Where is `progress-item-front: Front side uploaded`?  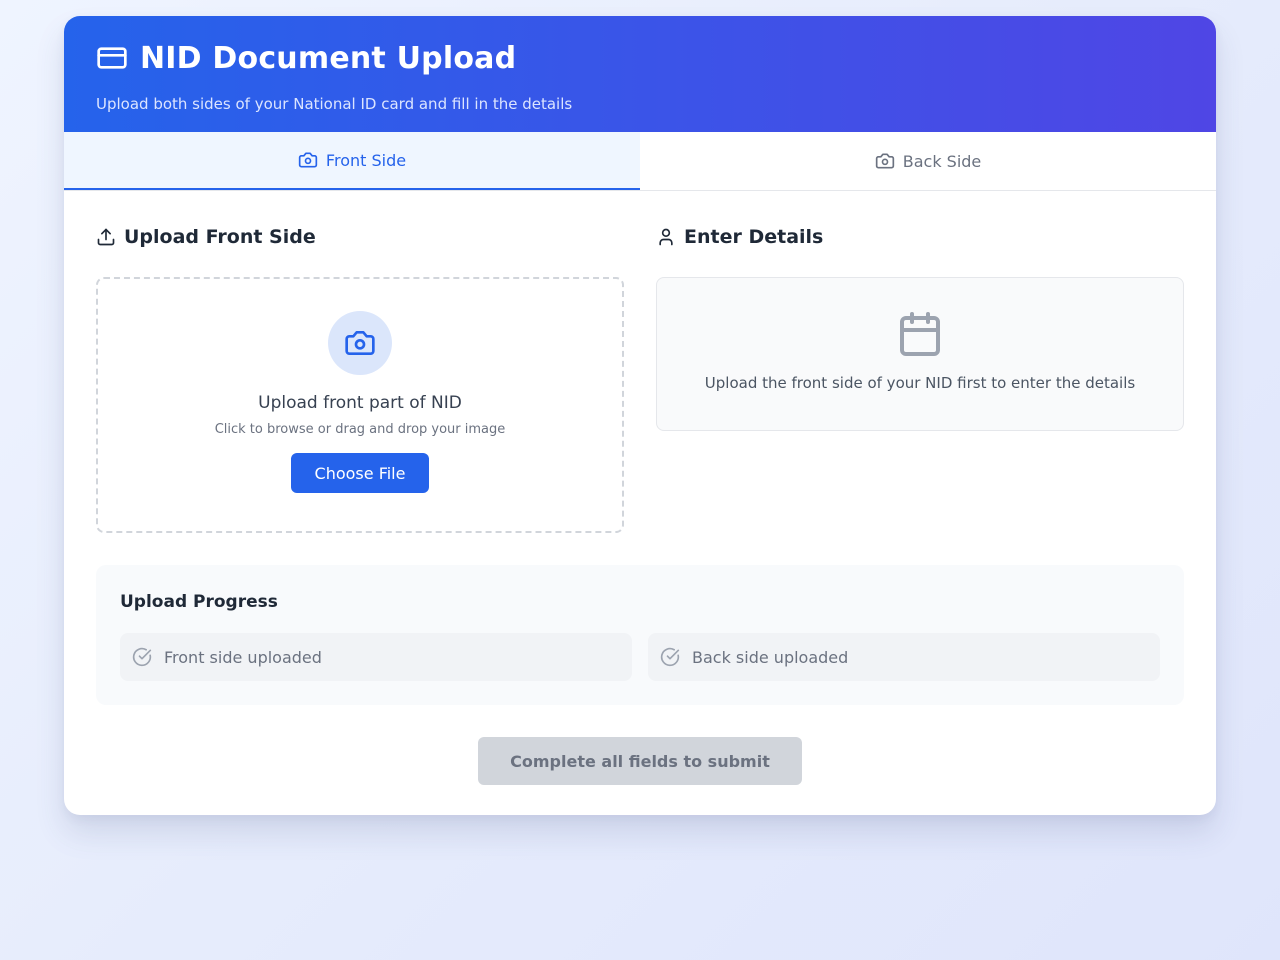
progress-item-front: Front side uploaded is located at coordinates (376, 657).